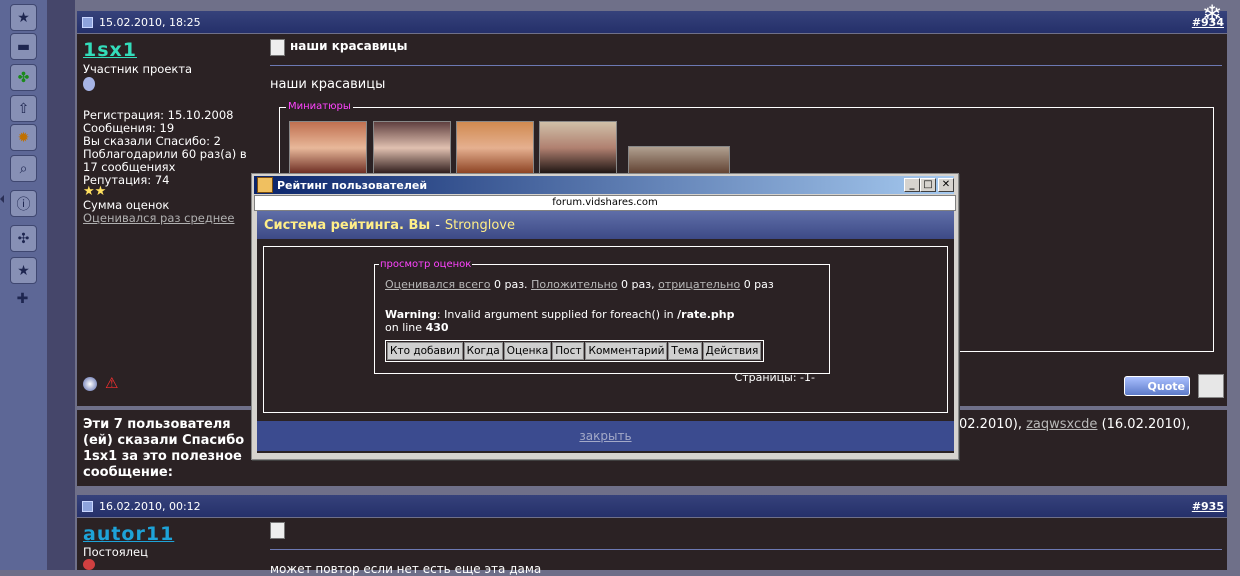  What do you see at coordinates (404, 327) in the screenshot?
I see `line-text: on line` at bounding box center [404, 327].